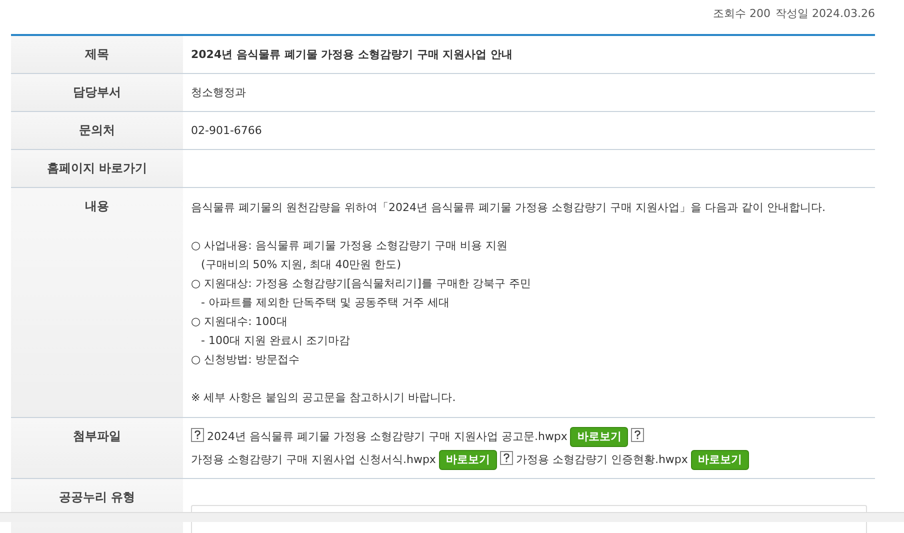 The height and width of the screenshot is (533, 904). Describe the element at coordinates (508, 208) in the screenshot. I see `content-line: 음식물류 폐기물의 원천감량을 위하여「2024년 음식물류 폐기물 가정용 소형감량기 구매 지원사업」을 다음과 같이 안내합니다.` at that location.